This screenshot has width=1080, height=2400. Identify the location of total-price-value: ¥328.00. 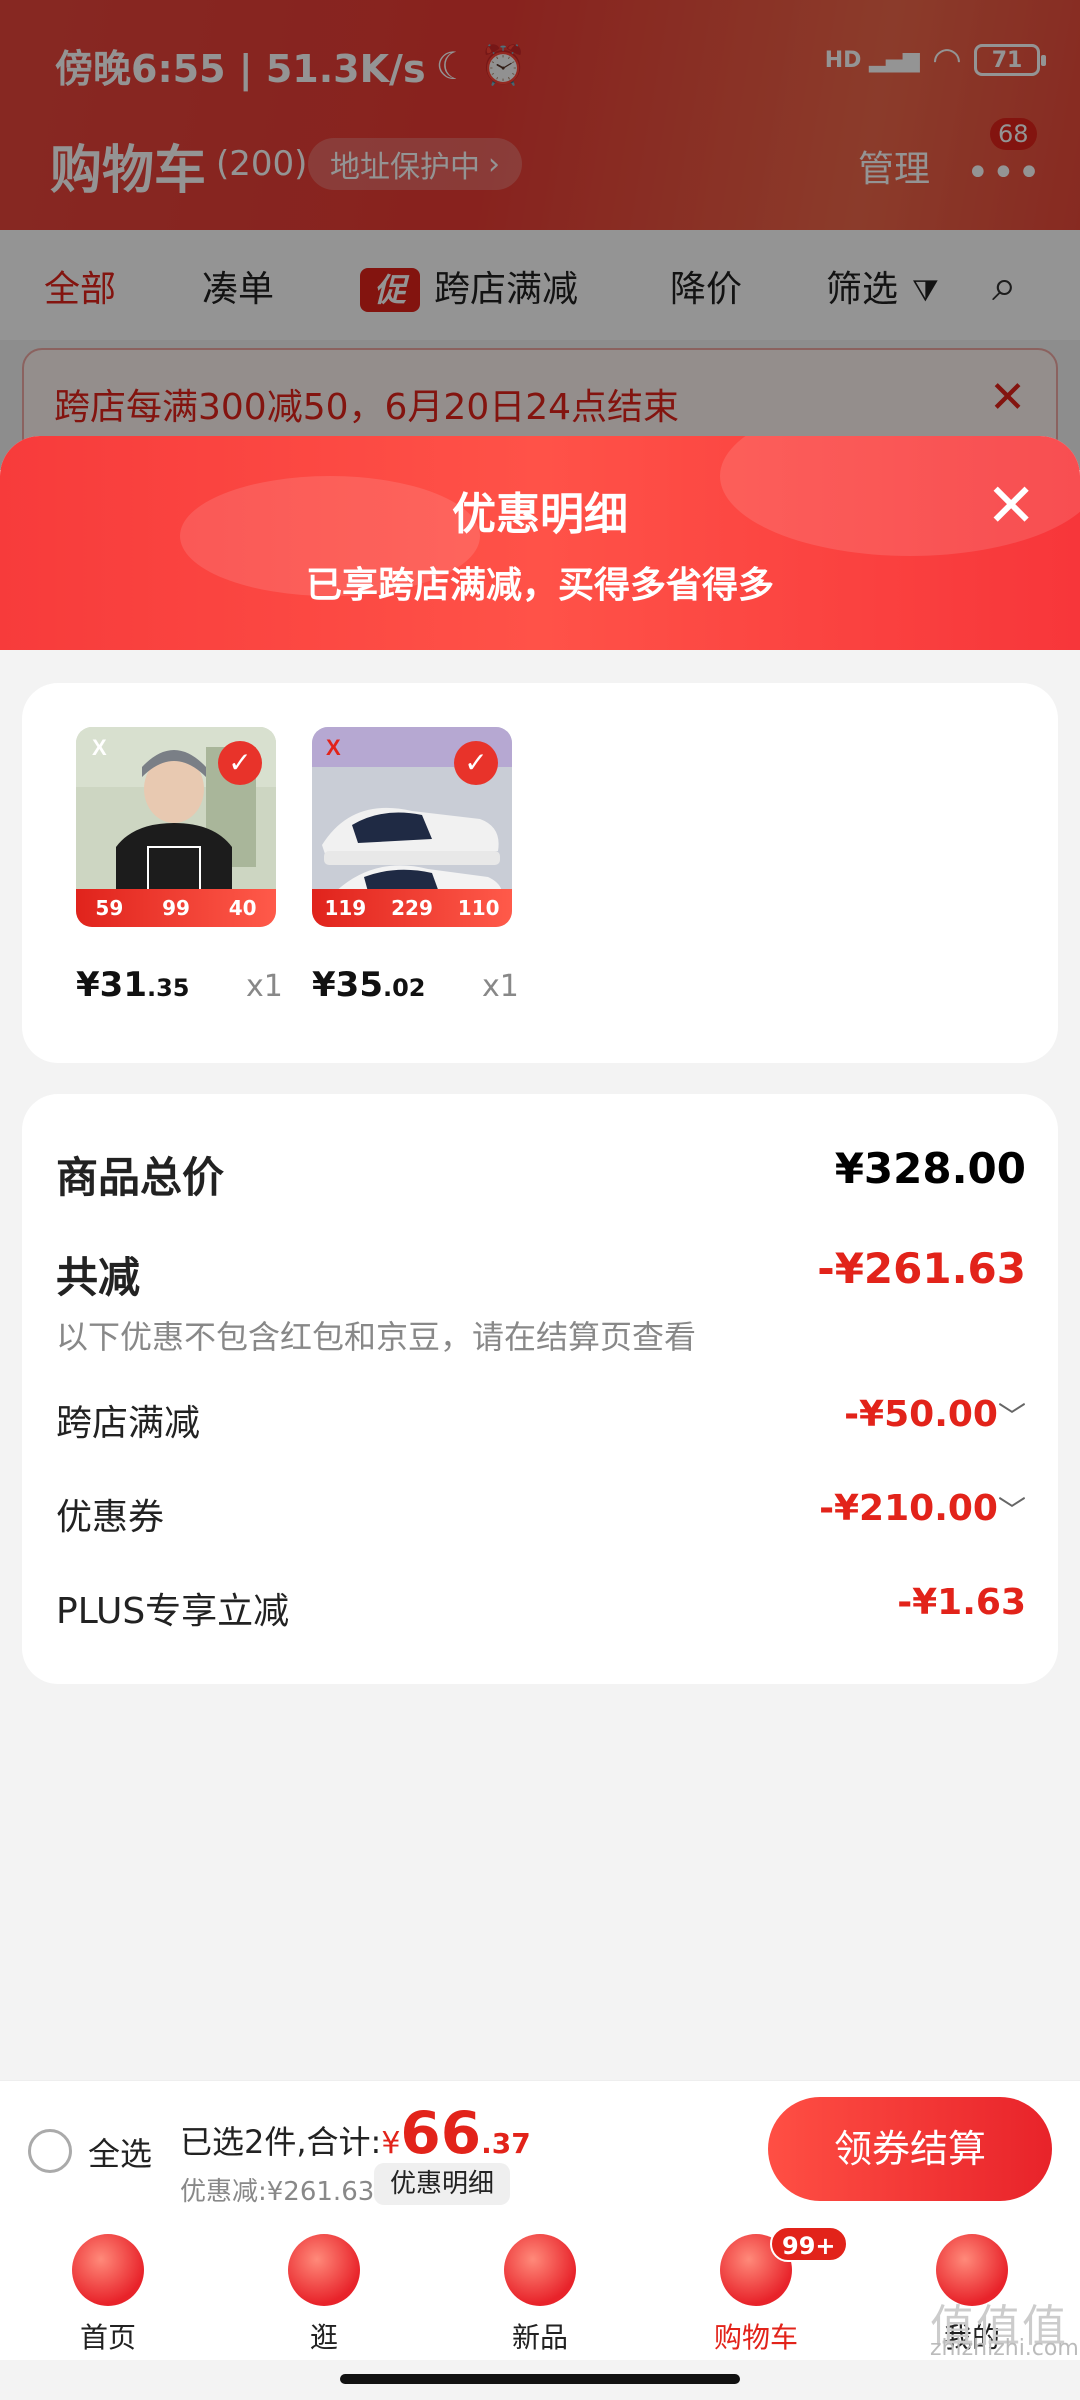
(930, 1168).